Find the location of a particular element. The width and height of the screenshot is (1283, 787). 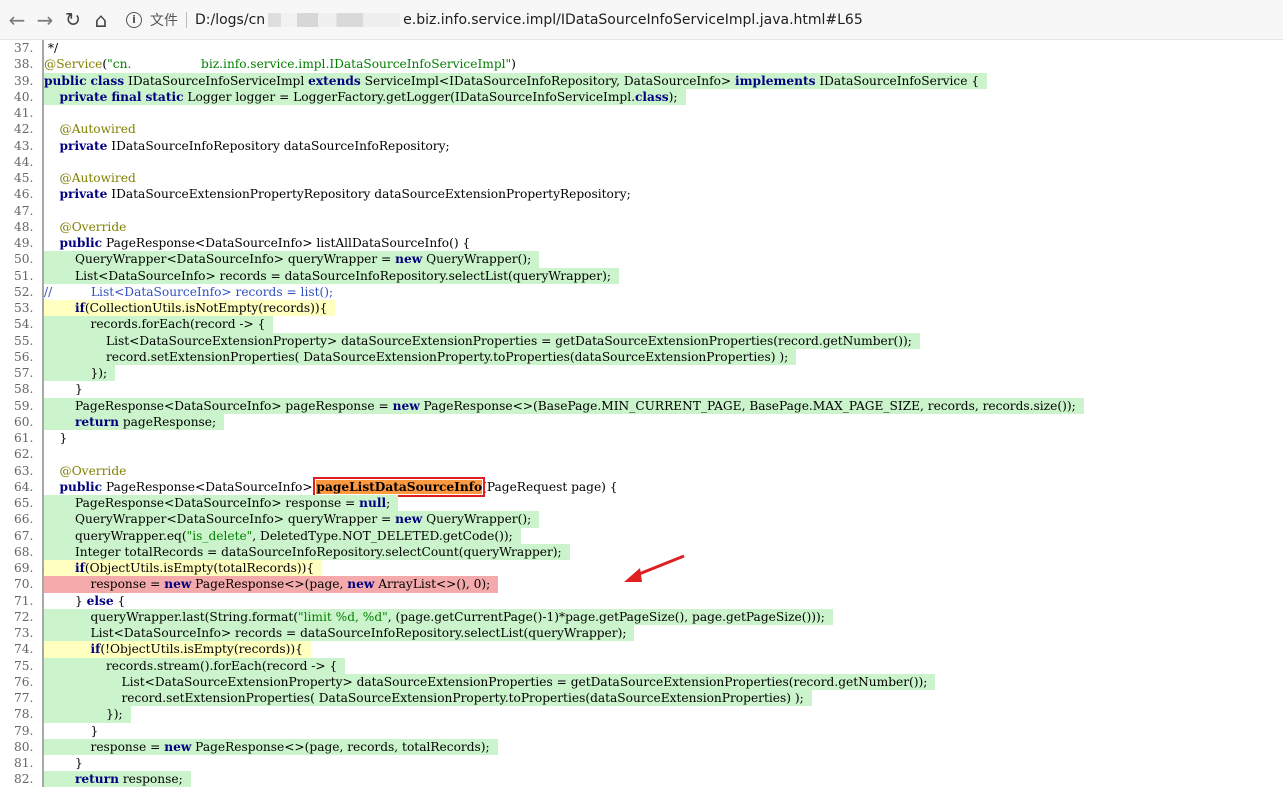

line-number: 75. is located at coordinates (24, 665).